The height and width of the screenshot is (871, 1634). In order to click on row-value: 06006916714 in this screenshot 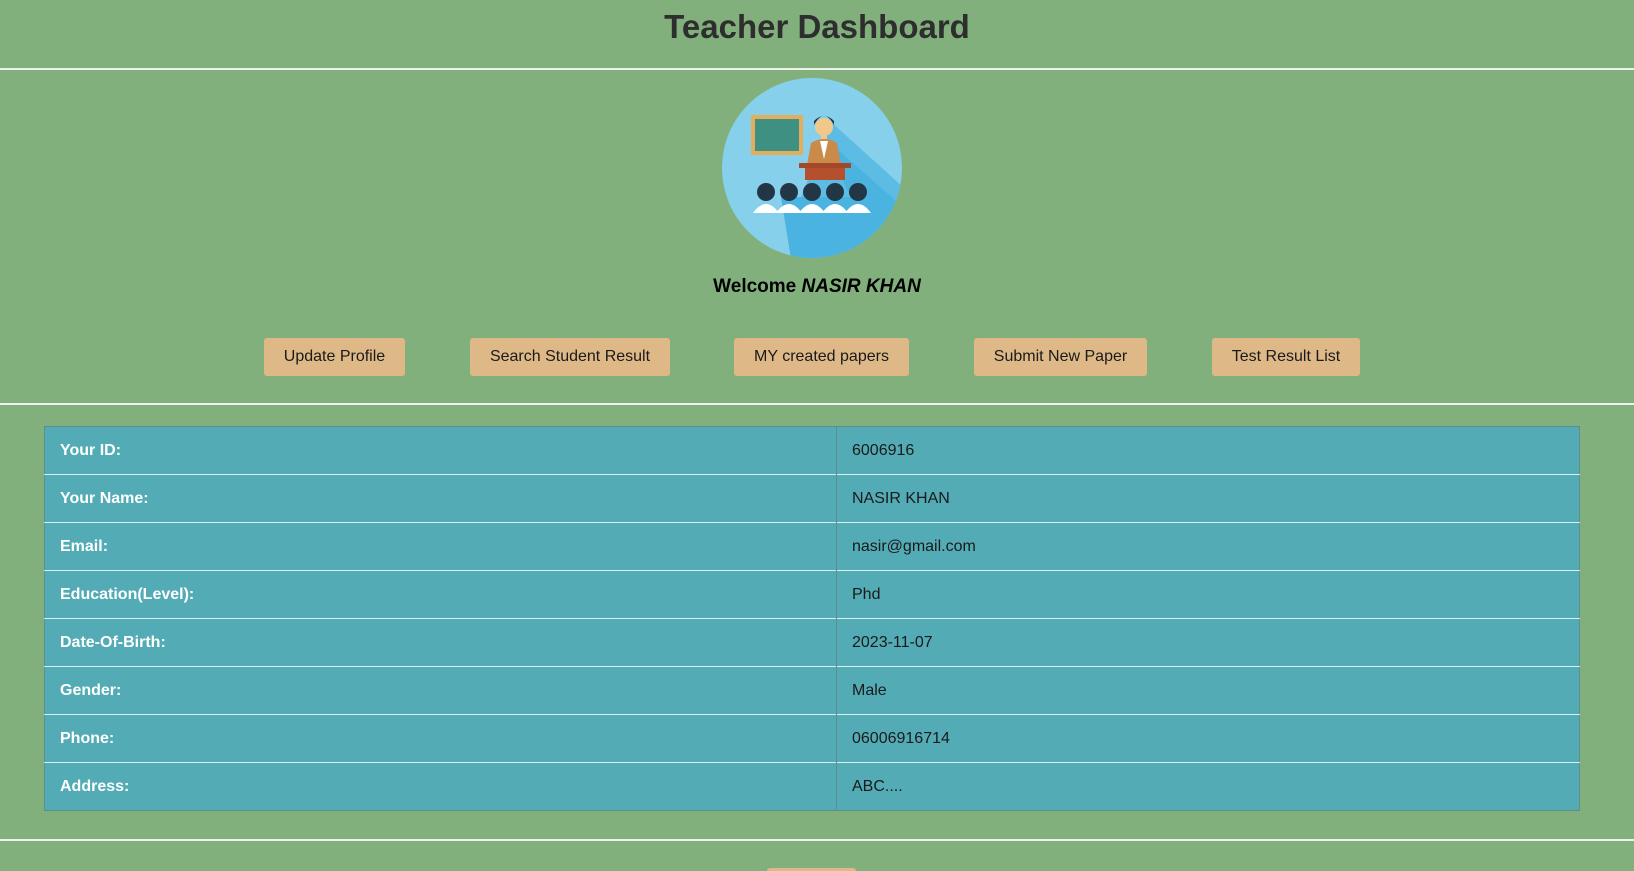, I will do `click(1208, 738)`.